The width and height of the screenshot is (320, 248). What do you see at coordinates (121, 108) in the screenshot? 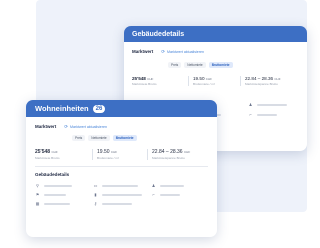
I see `housing-units-header: Wohneinheiten 26` at bounding box center [121, 108].